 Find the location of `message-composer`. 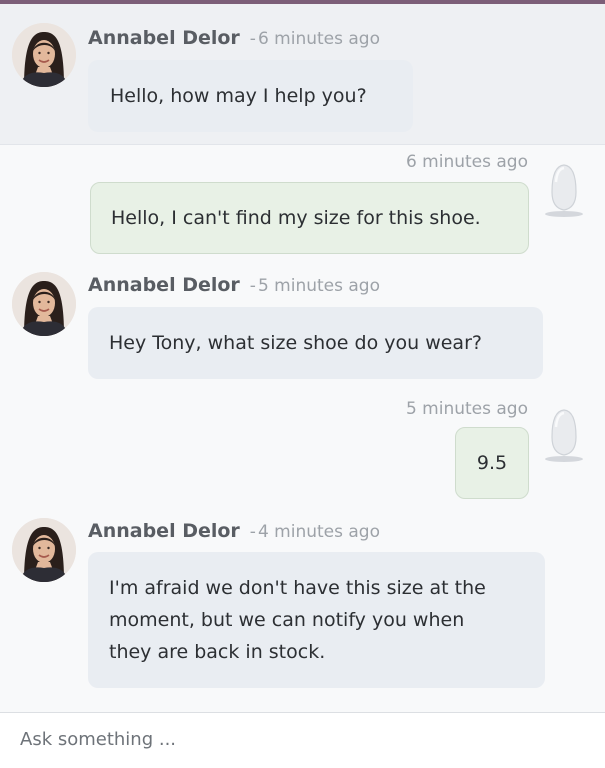

message-composer is located at coordinates (302, 740).